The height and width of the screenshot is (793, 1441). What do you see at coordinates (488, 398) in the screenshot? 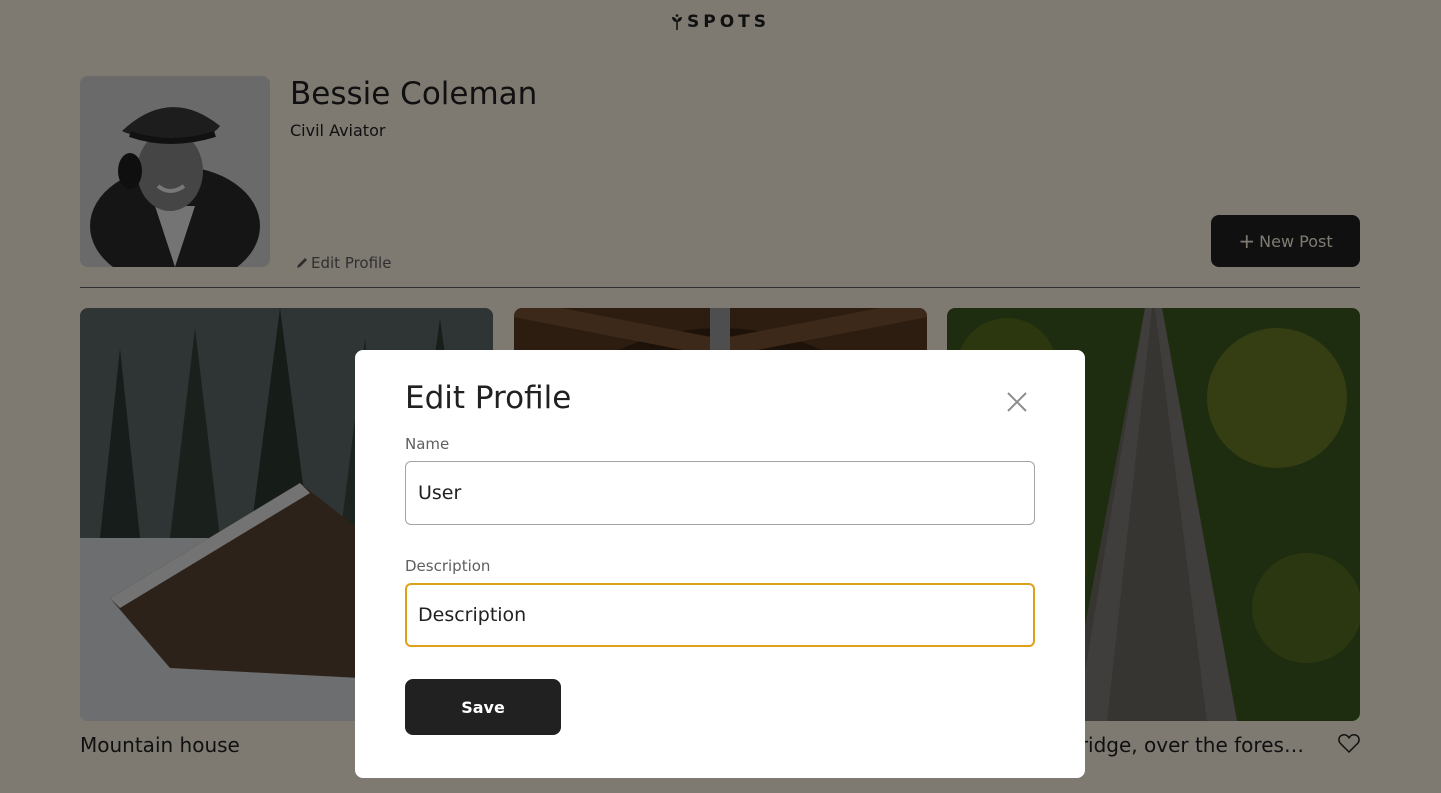
I see `modal-title: Edit Profile` at bounding box center [488, 398].